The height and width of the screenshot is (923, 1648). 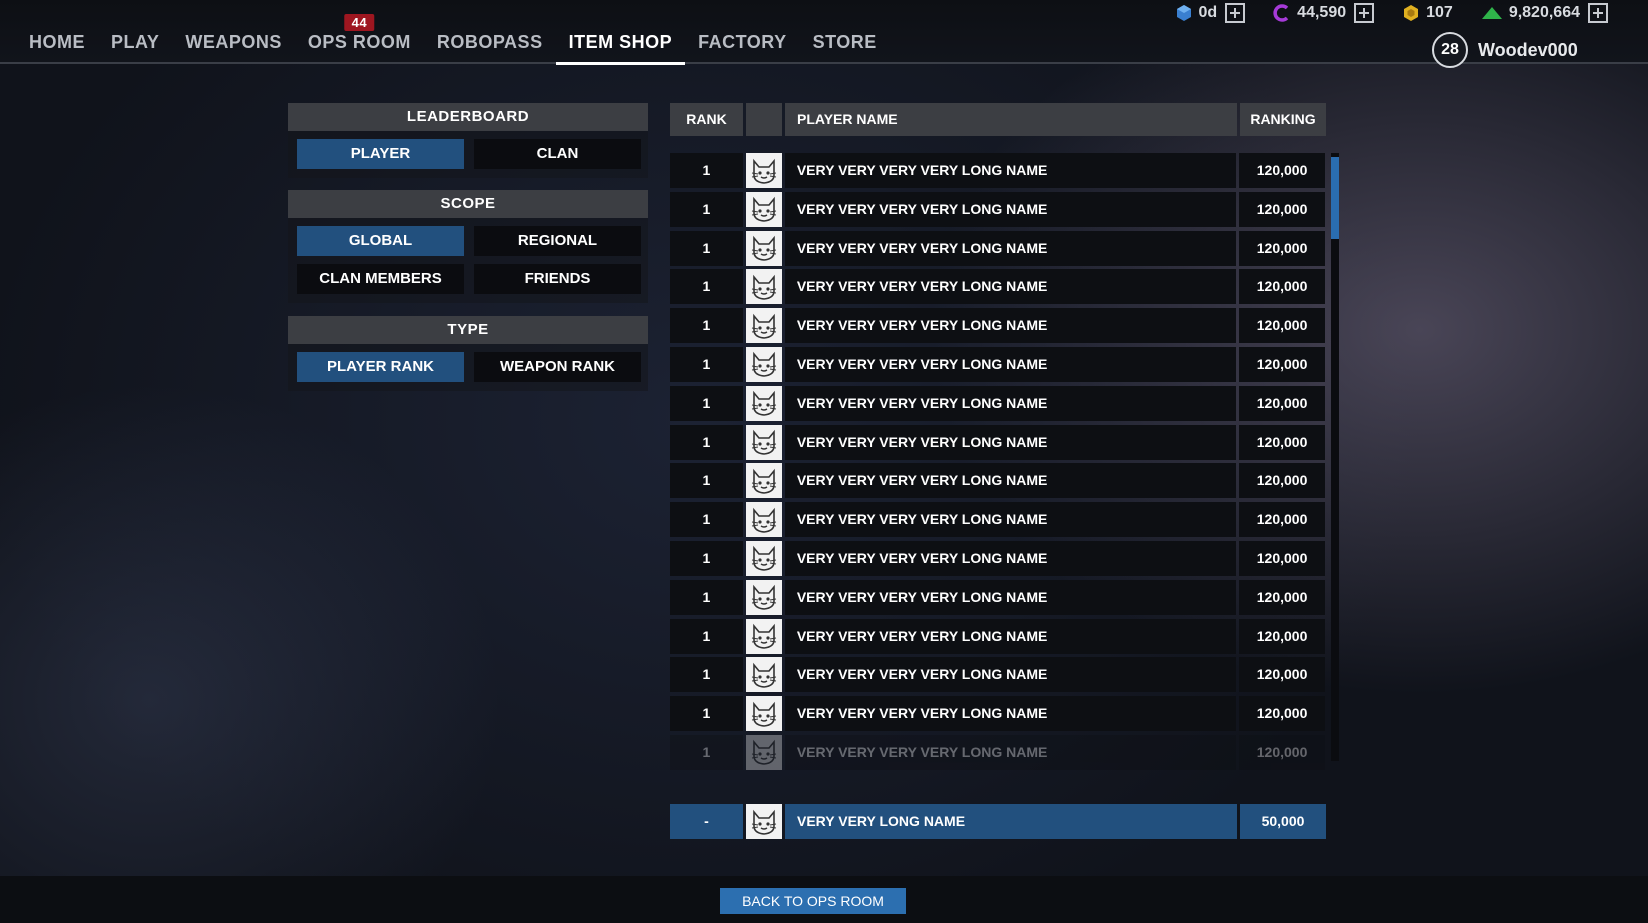 I want to click on currency-gold: 107, so click(x=1427, y=13).